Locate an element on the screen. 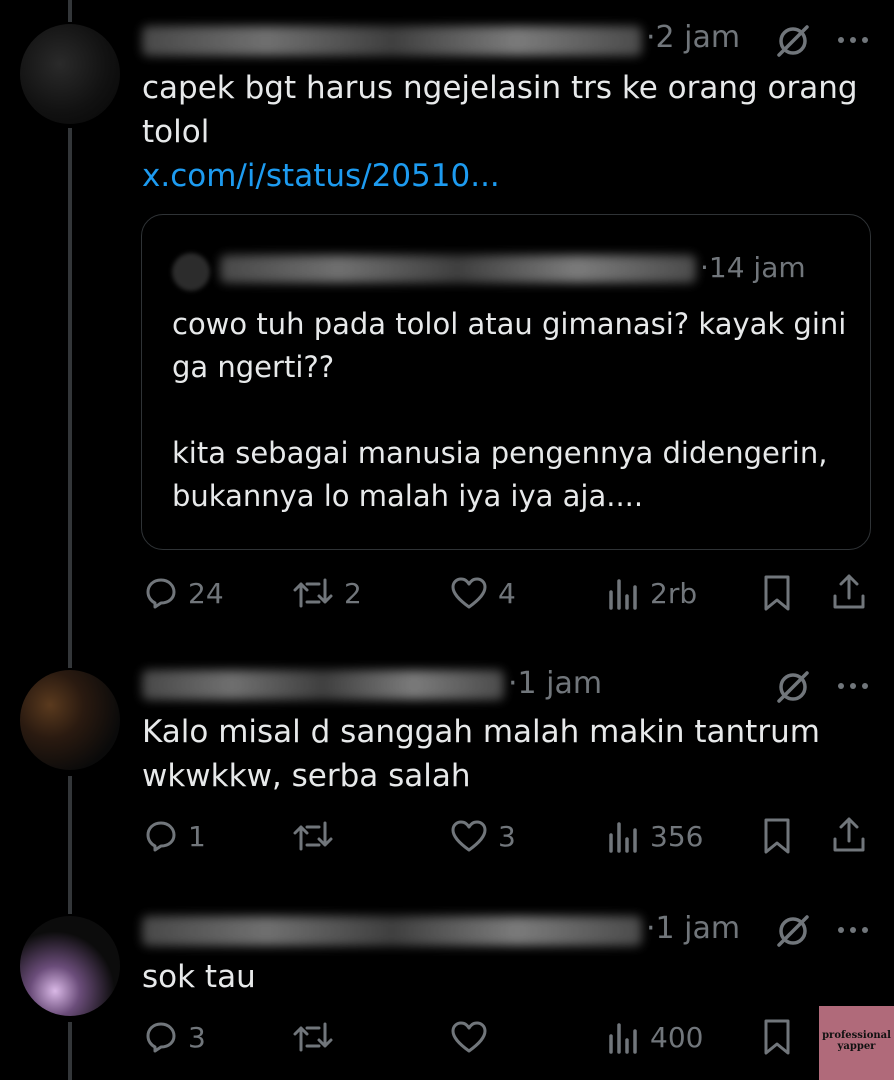 This screenshot has height=1080, width=894. tweet-actions: 1 3 356 is located at coordinates (506, 836).